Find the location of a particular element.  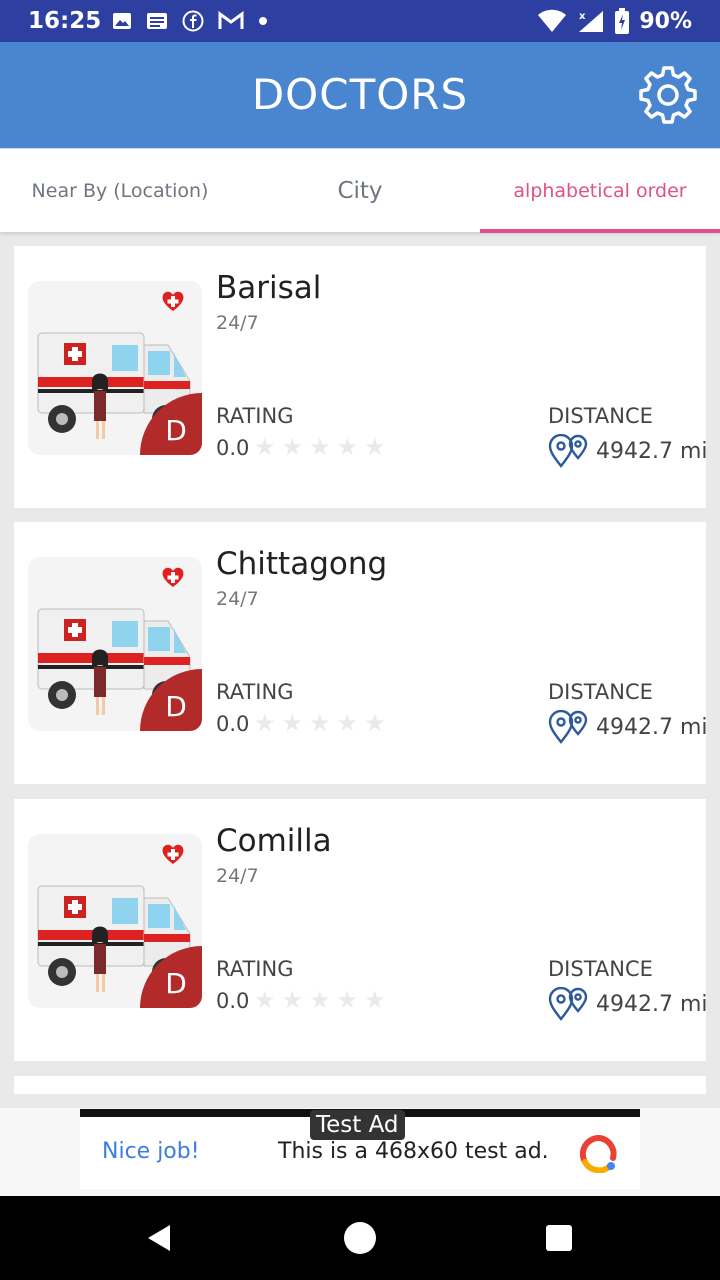

battery-percent: 90% is located at coordinates (665, 21).